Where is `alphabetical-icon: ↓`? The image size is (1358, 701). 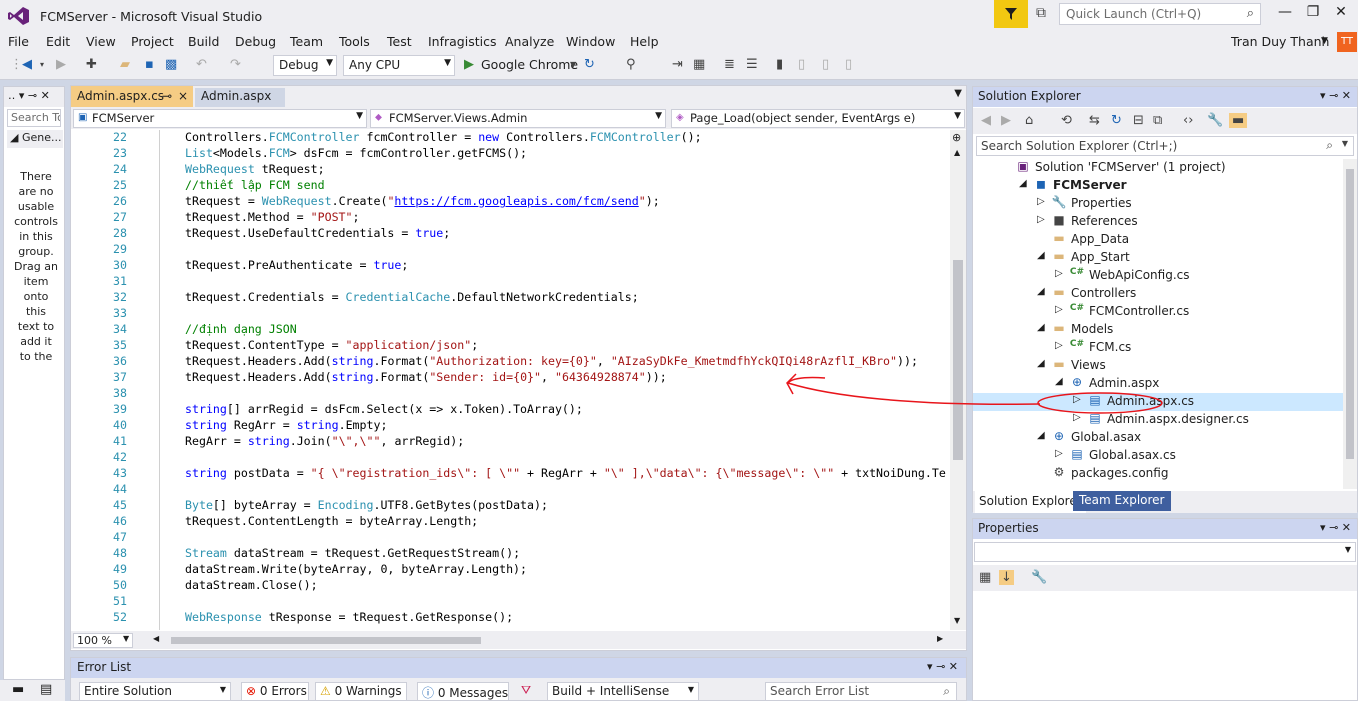
alphabetical-icon: ↓ is located at coordinates (1006, 577).